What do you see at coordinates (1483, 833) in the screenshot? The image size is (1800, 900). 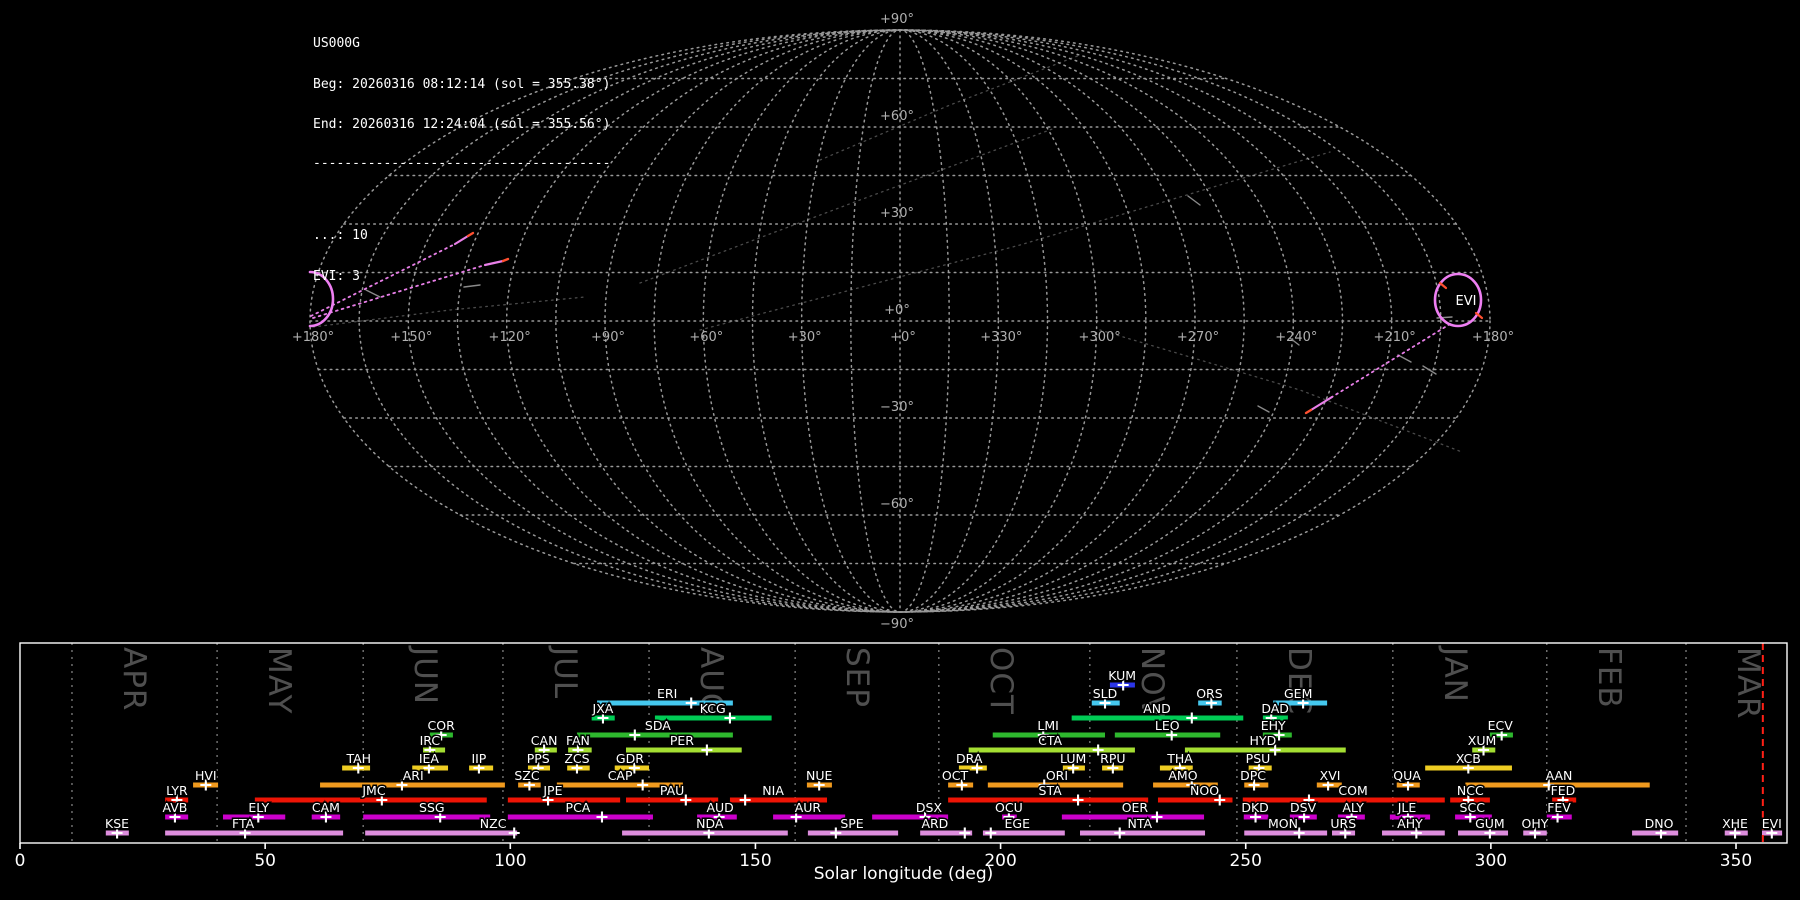 I see `shower-bar-gum` at bounding box center [1483, 833].